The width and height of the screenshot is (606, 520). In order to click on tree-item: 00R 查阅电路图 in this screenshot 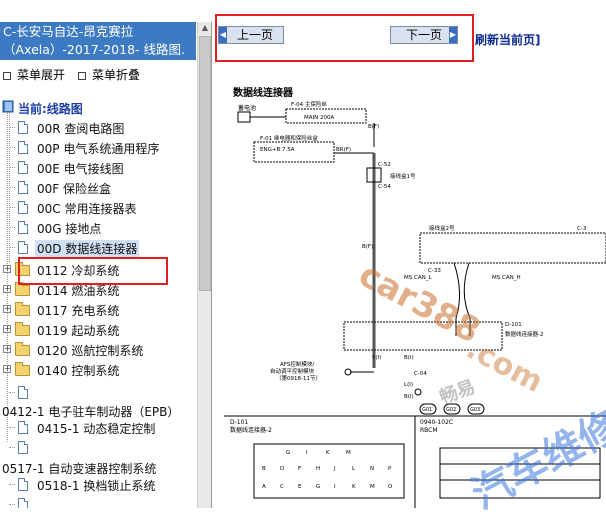, I will do `click(98, 128)`.